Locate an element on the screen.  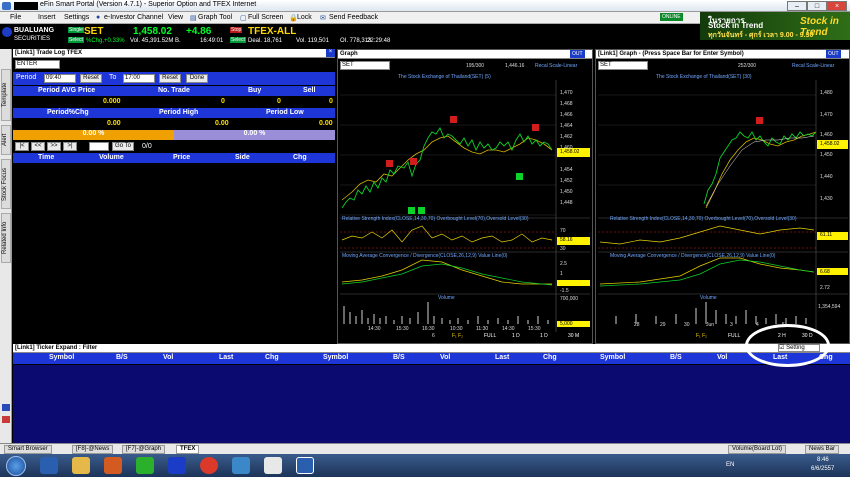
graph2-symbol-input: SET is located at coordinates (623, 65).